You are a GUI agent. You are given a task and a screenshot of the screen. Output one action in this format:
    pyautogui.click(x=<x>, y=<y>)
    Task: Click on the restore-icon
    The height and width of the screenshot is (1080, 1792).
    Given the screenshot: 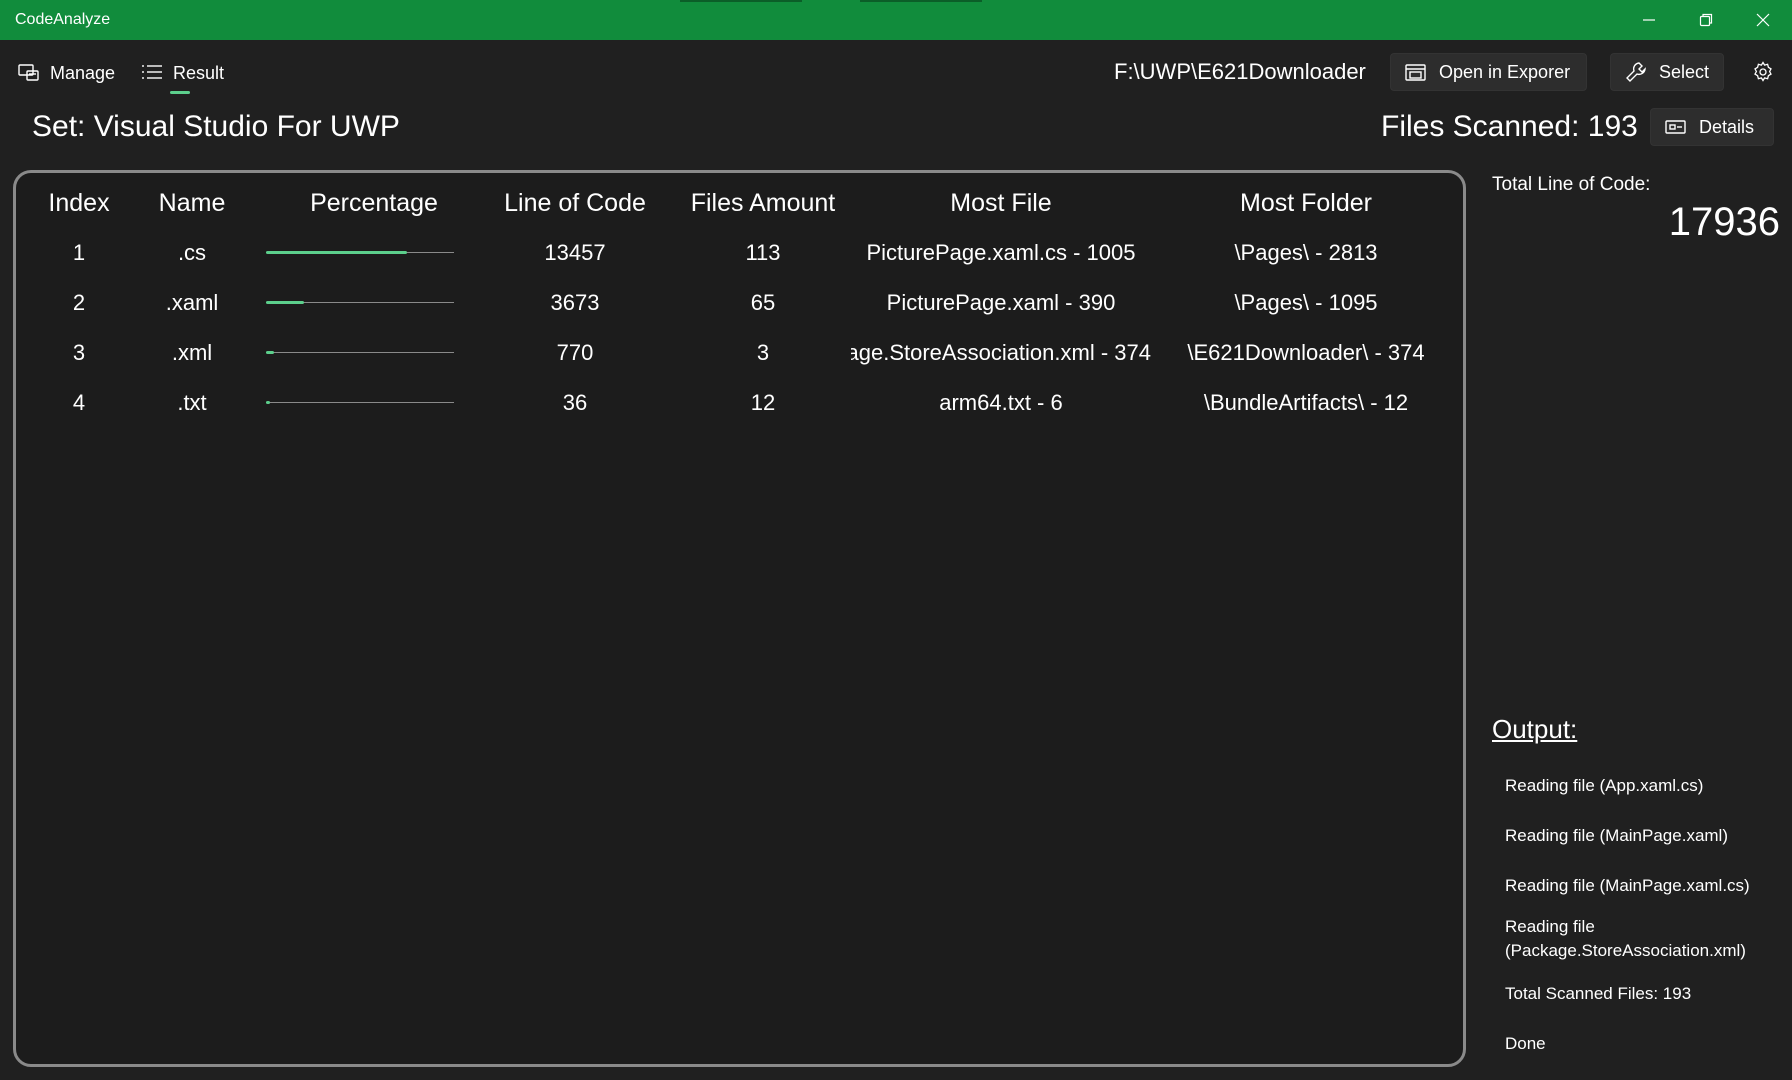 What is the action you would take?
    pyautogui.click(x=1705, y=20)
    